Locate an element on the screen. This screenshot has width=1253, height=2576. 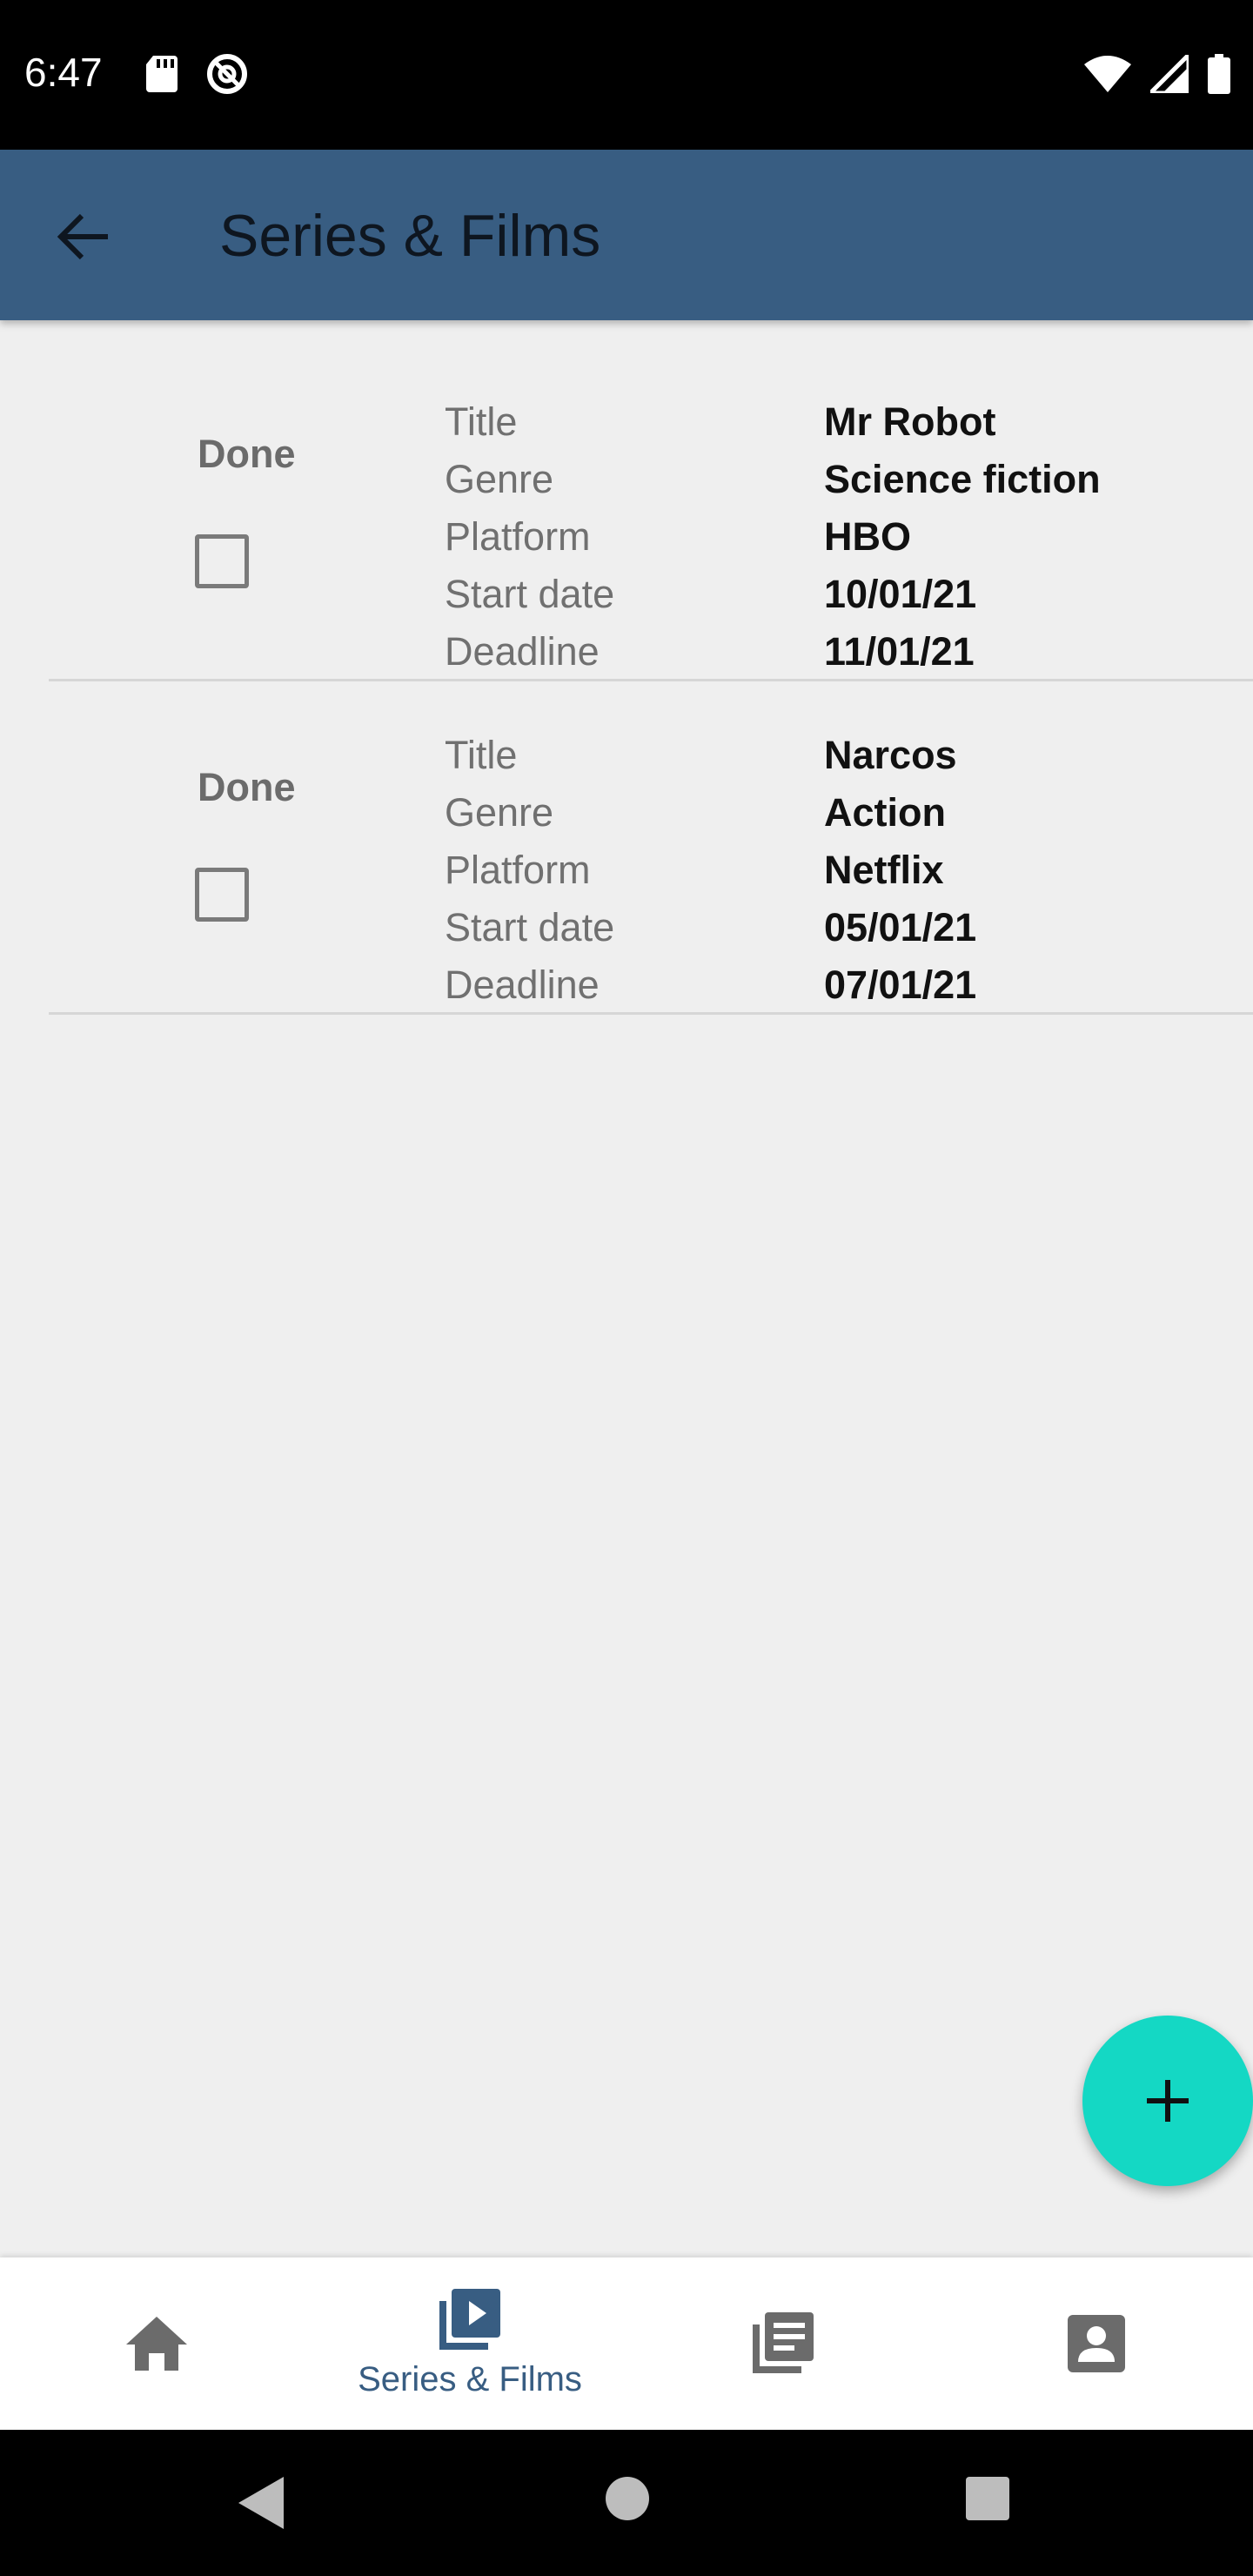
nav-label-series-films: Series & Films is located at coordinates (470, 2378).